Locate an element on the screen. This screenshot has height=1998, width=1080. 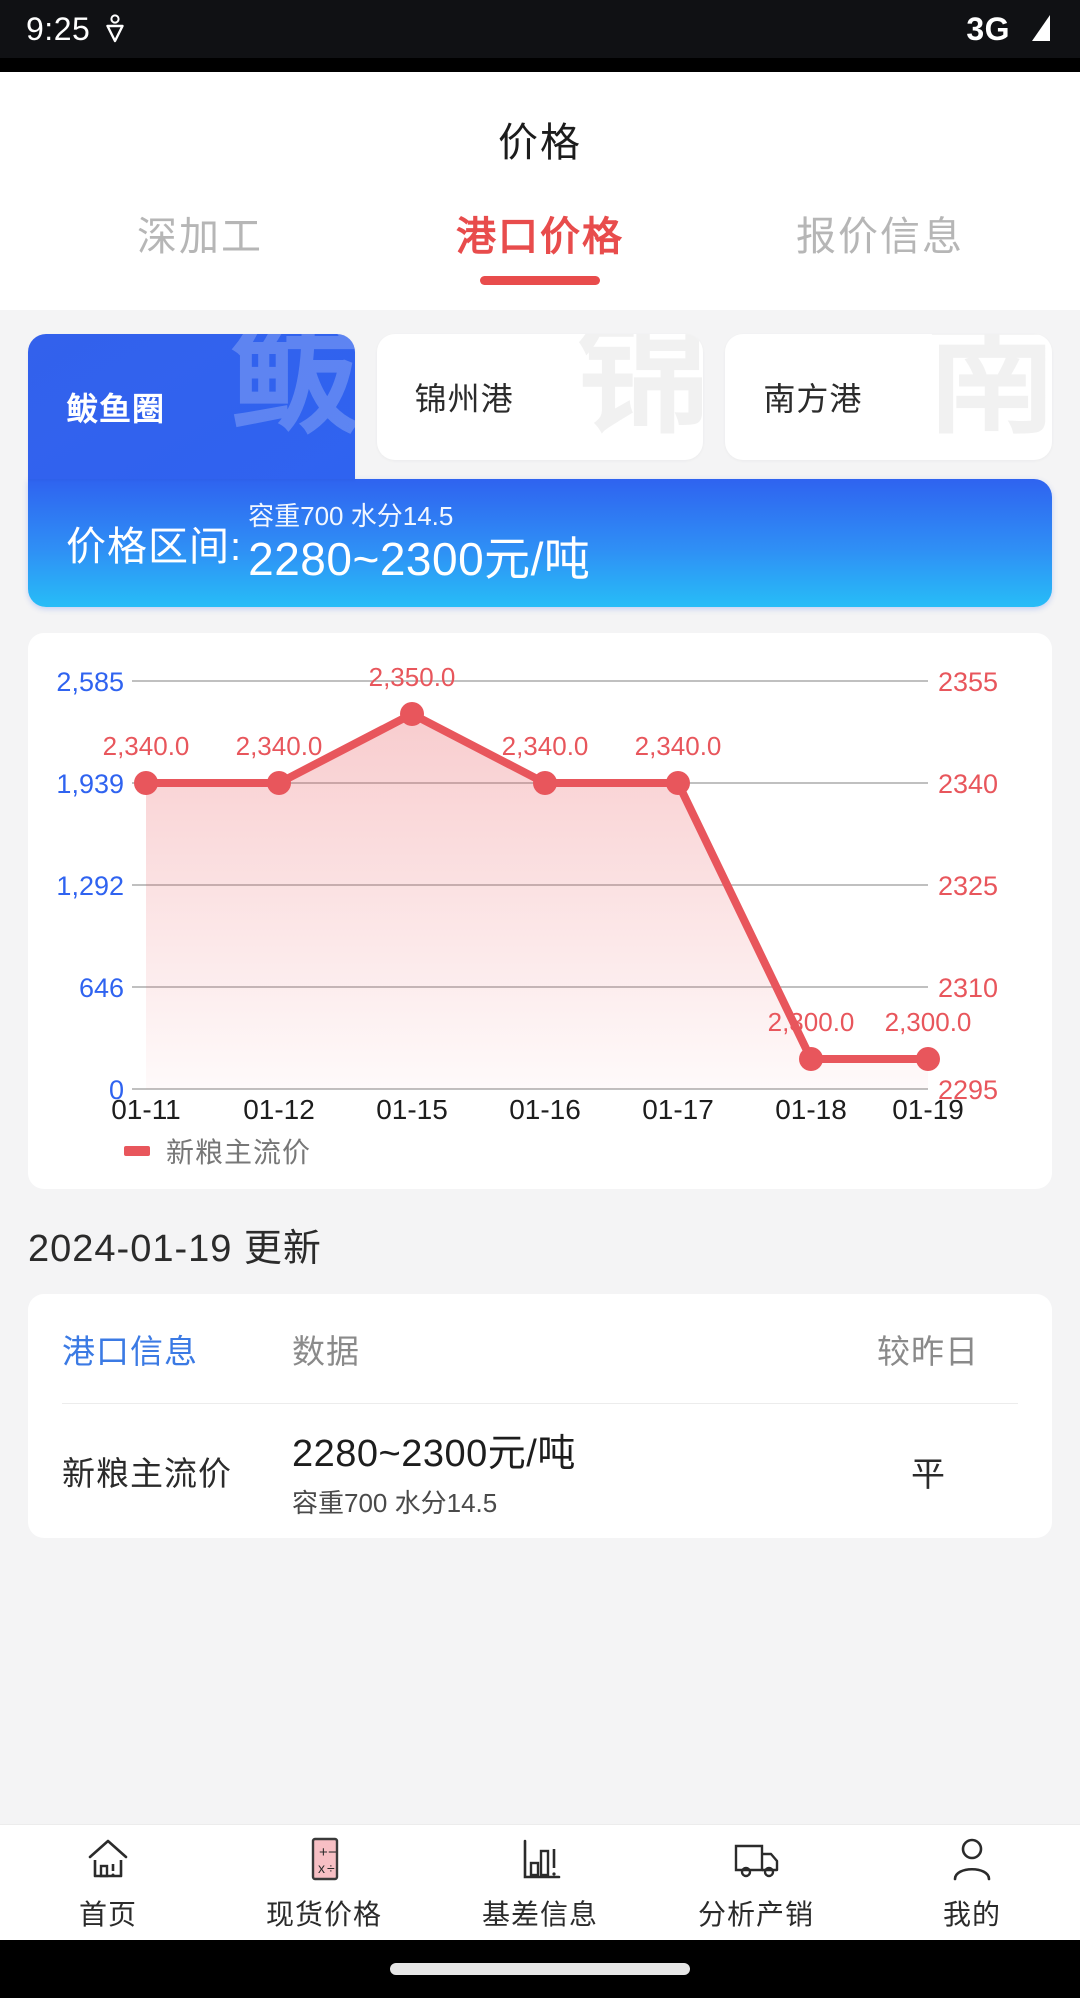
port-card-label: 锦州港 is located at coordinates (464, 399).